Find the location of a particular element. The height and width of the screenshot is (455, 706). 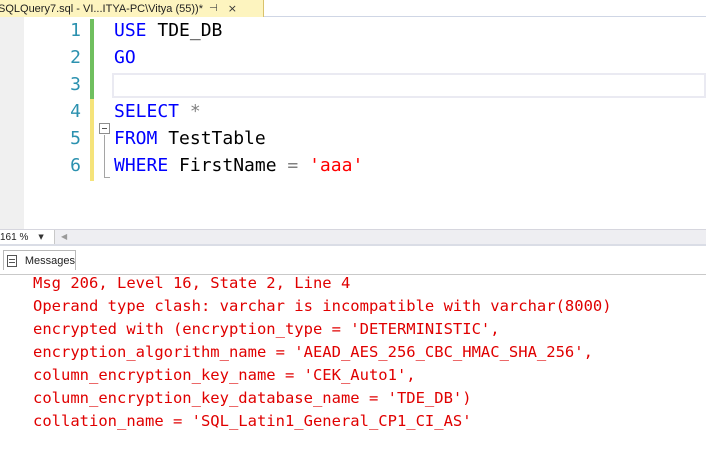

code-token-op: * is located at coordinates (195, 111).